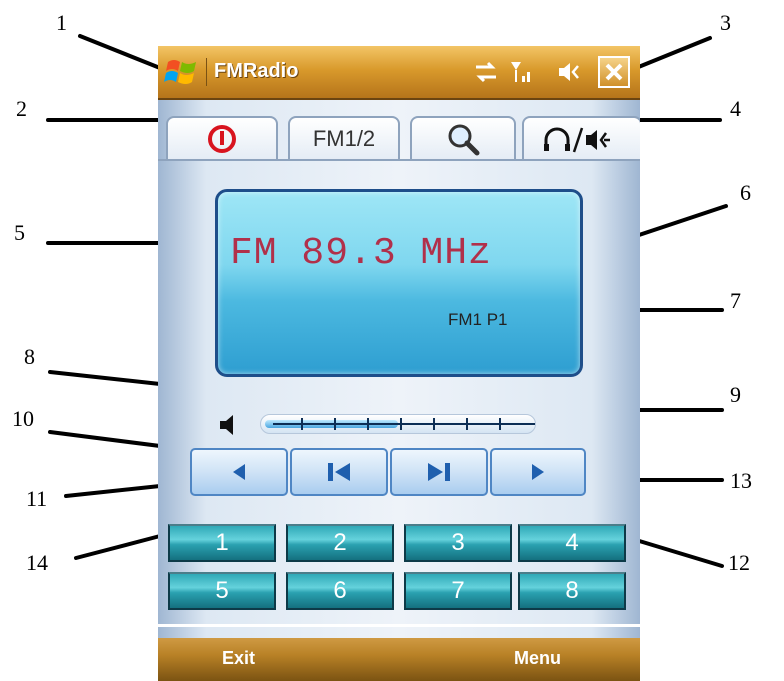  I want to click on callout-6: 6, so click(745, 192).